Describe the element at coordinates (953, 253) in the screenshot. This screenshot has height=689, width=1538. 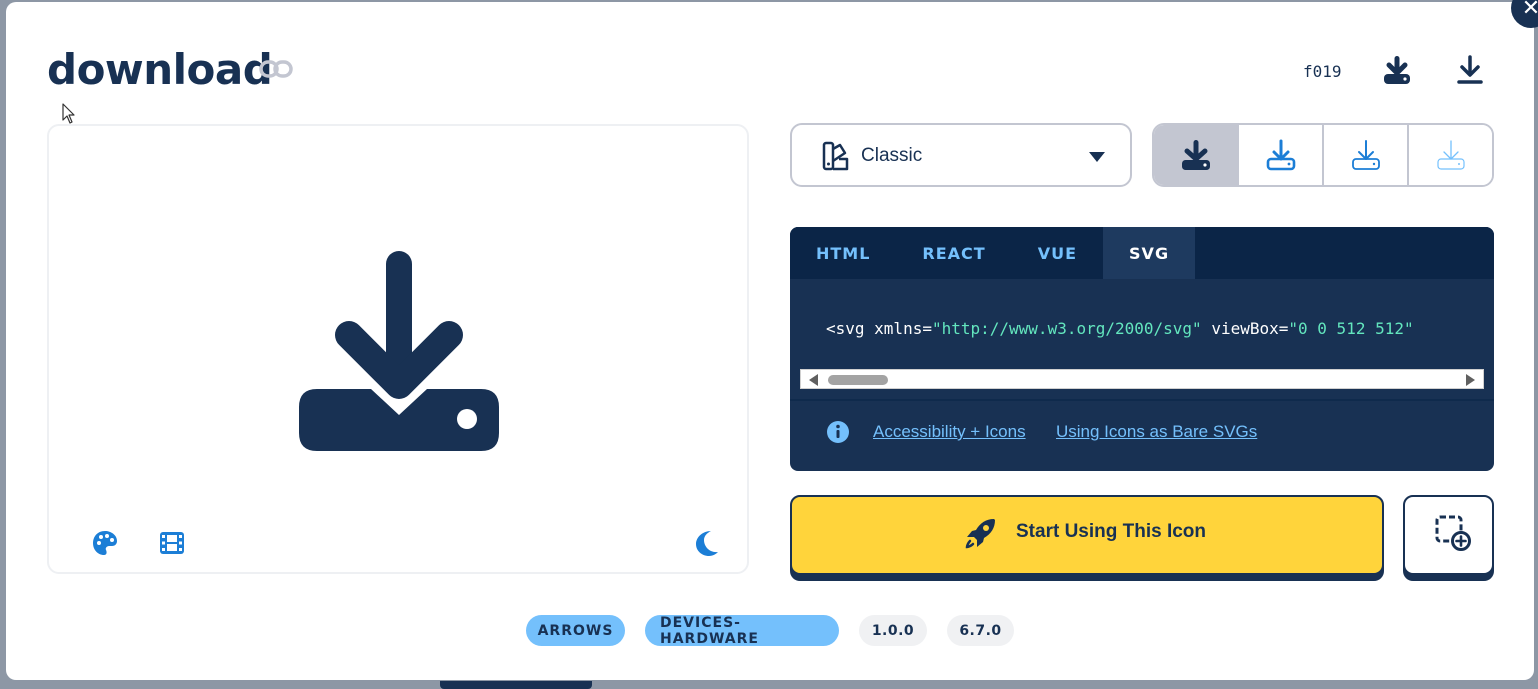
I see `tab-react: REACT` at that location.